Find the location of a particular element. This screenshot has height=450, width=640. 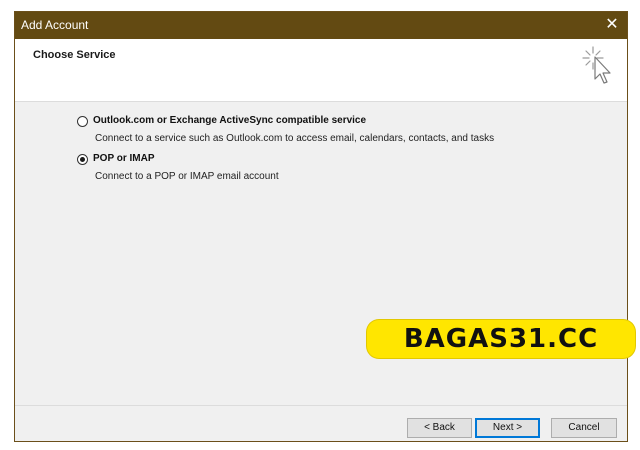

next-button: Next > is located at coordinates (507, 428).